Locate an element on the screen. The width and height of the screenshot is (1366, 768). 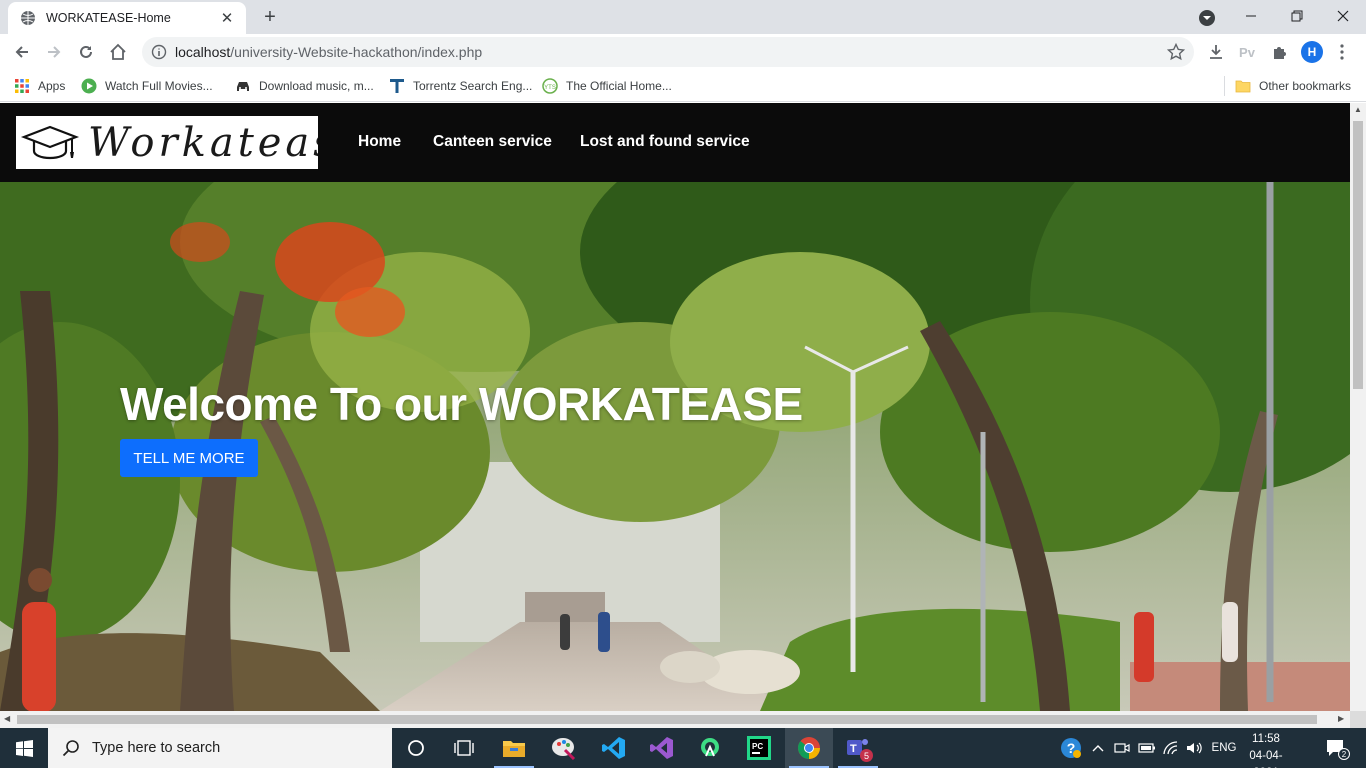
android-studio-button is located at coordinates (710, 748).